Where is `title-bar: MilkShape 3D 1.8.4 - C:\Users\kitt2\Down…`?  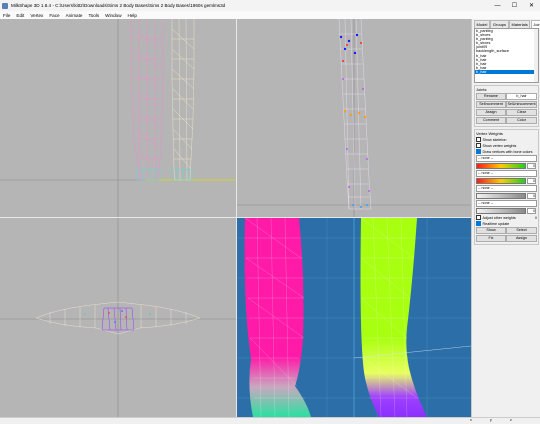 title-bar: MilkShape 3D 1.8.4 - C:\Users\kitt2\Down… is located at coordinates (270, 5).